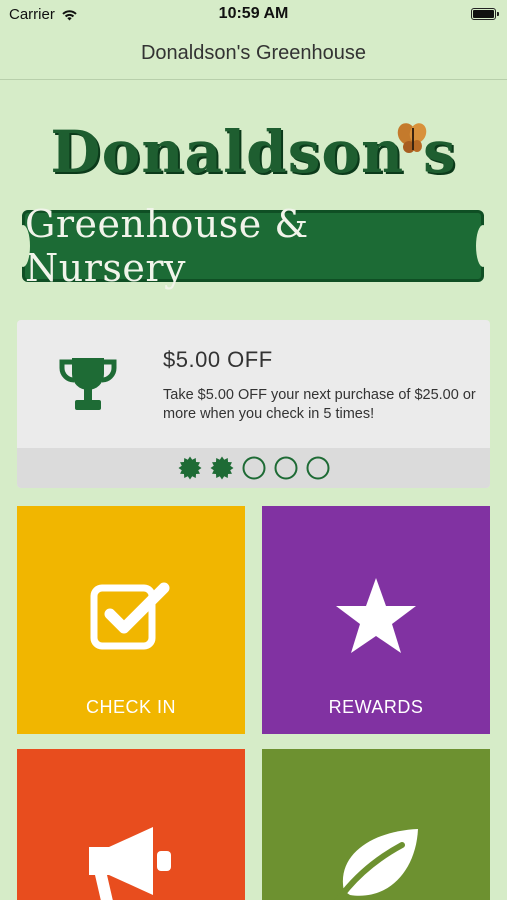 The image size is (507, 900). Describe the element at coordinates (130, 616) in the screenshot. I see `checkbox-icon` at that location.